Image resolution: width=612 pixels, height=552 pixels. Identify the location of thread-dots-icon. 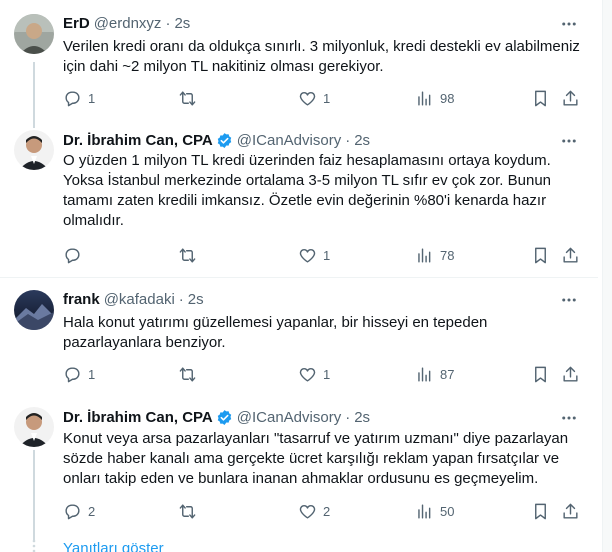
(34, 545).